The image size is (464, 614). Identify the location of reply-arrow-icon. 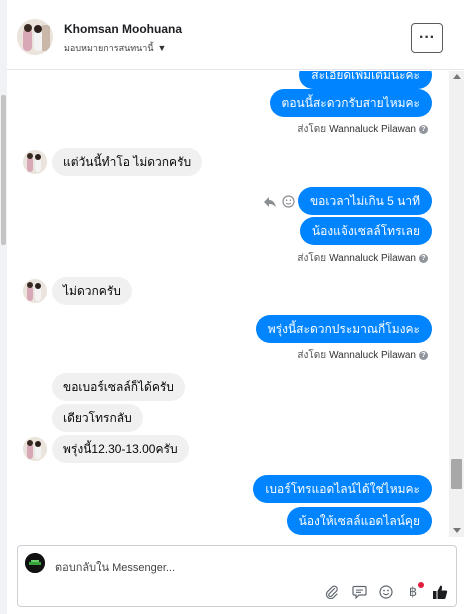
(270, 204).